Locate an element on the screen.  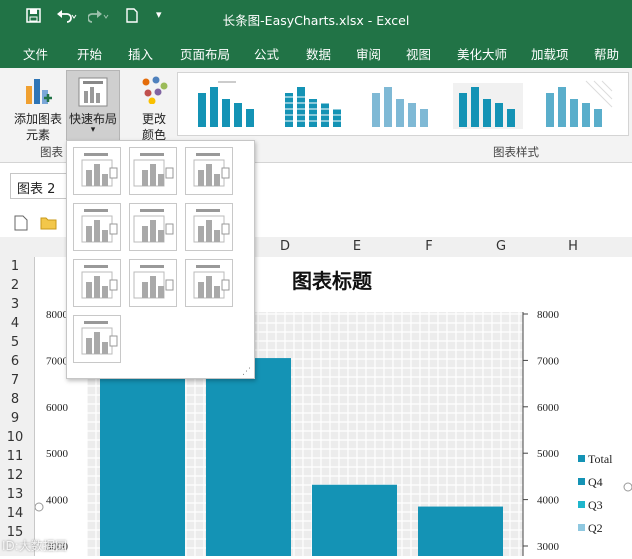
column-header-h: H is located at coordinates (573, 246).